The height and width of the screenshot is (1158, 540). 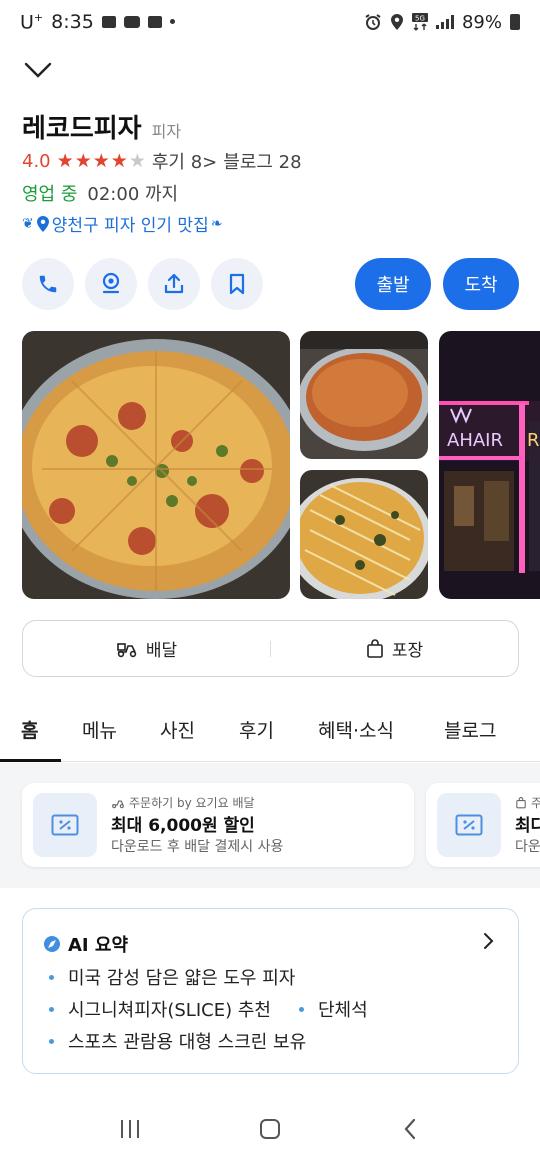 I want to click on takeout-label: 포장, so click(x=407, y=651).